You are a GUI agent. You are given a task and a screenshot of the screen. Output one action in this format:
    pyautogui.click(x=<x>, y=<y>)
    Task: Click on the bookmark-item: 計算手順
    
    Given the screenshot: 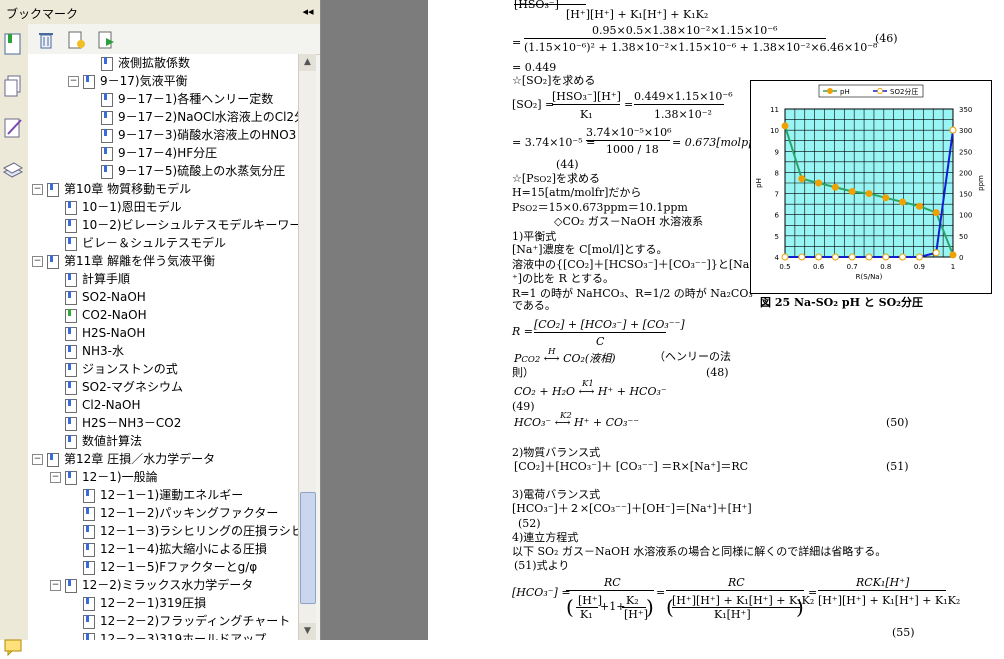 What is the action you would take?
    pyautogui.click(x=90, y=279)
    